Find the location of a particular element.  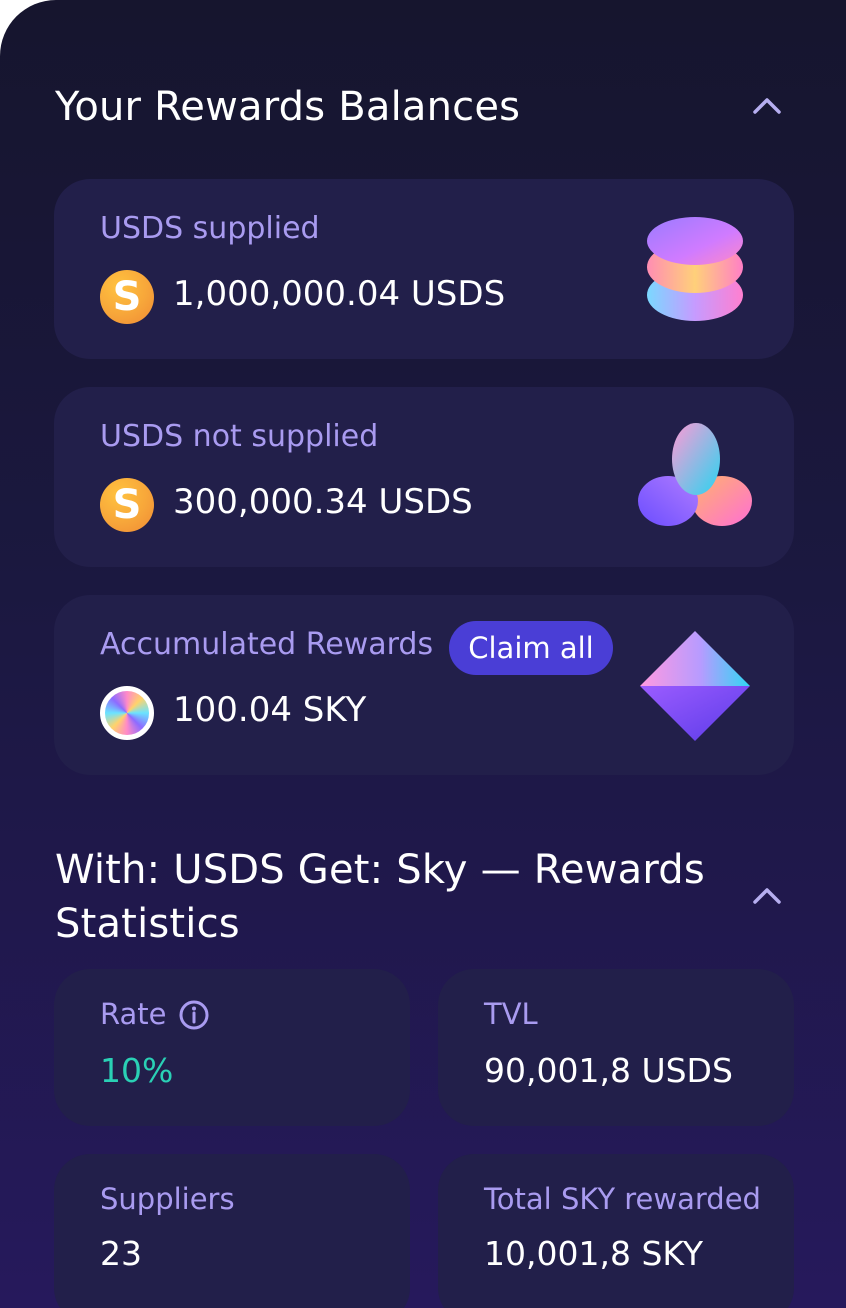

suppliers-value: 23 is located at coordinates (121, 1253).